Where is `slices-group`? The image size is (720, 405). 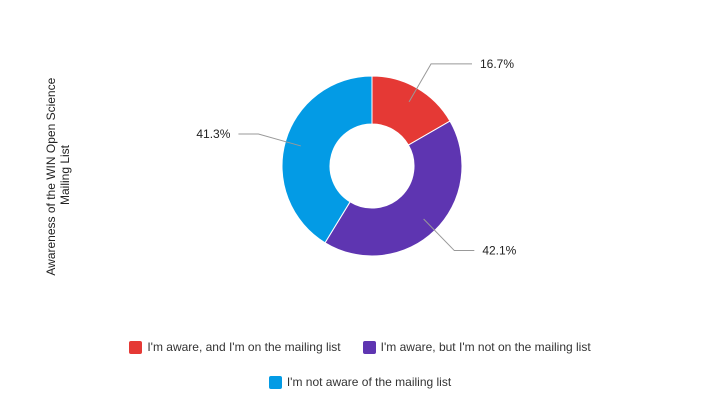
slices-group is located at coordinates (372, 166).